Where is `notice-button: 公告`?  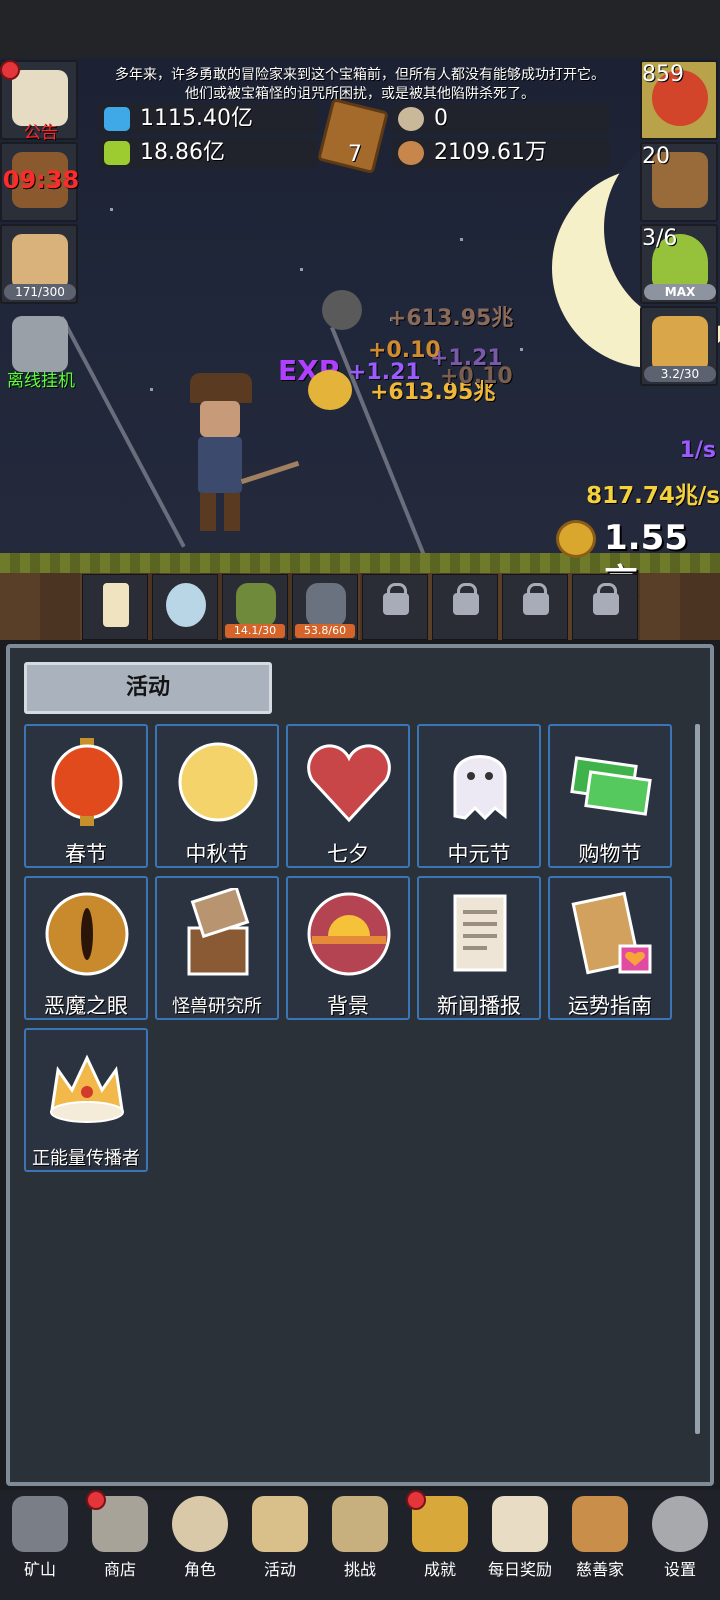 notice-button: 公告 is located at coordinates (39, 101).